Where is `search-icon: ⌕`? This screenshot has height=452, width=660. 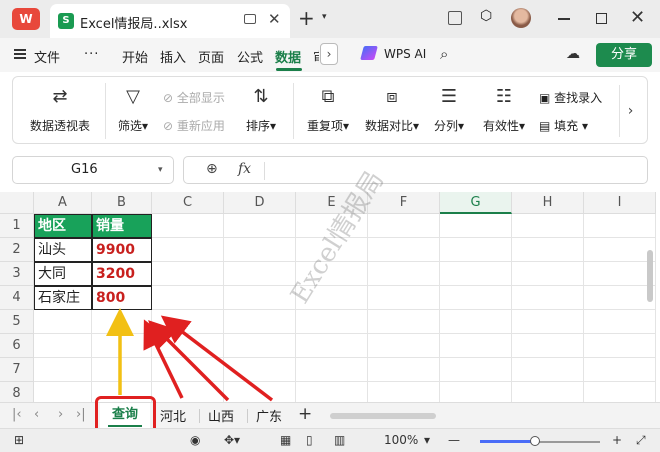
search-icon: ⌕ is located at coordinates (444, 54).